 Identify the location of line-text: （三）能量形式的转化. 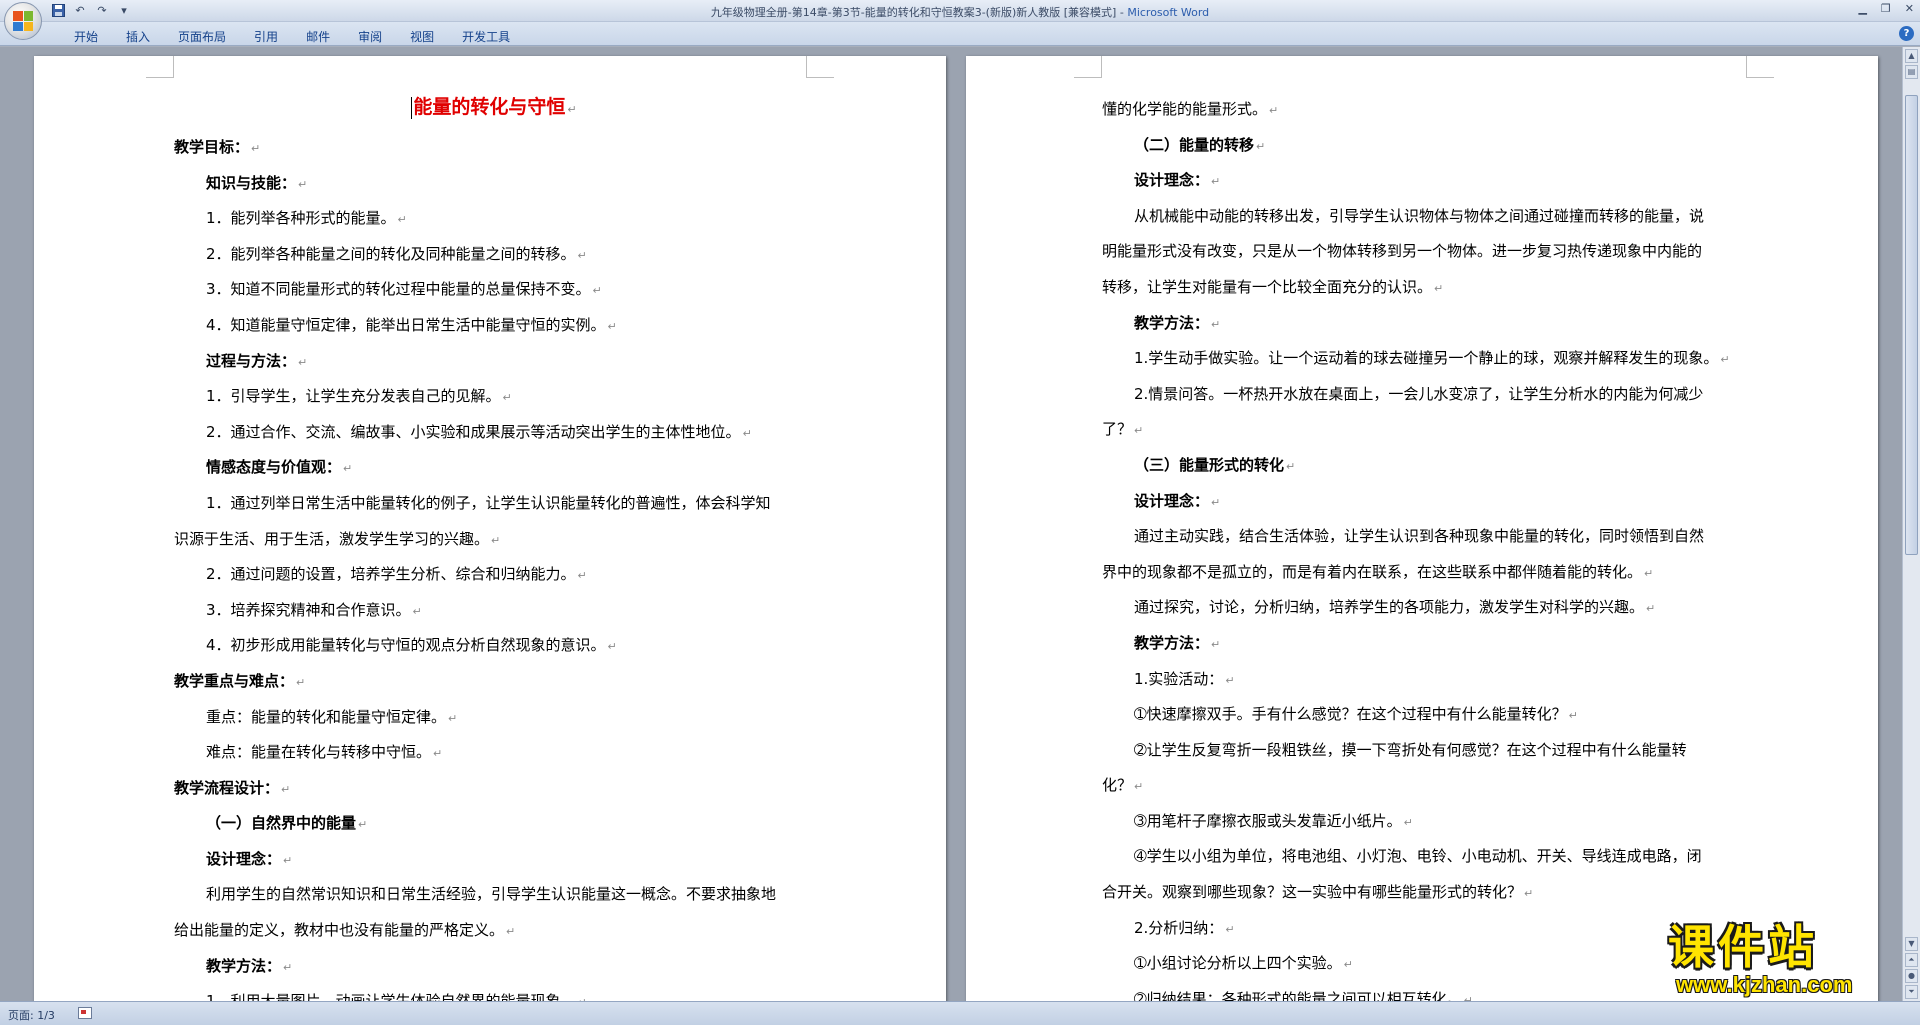
(1209, 464).